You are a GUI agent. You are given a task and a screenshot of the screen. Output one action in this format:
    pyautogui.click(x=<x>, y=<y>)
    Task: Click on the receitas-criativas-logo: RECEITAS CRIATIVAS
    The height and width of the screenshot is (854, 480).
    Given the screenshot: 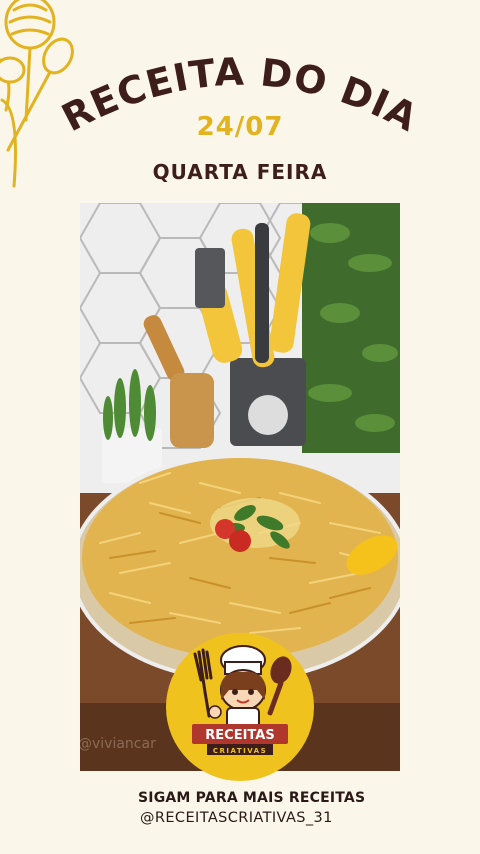 What is the action you would take?
    pyautogui.click(x=240, y=707)
    